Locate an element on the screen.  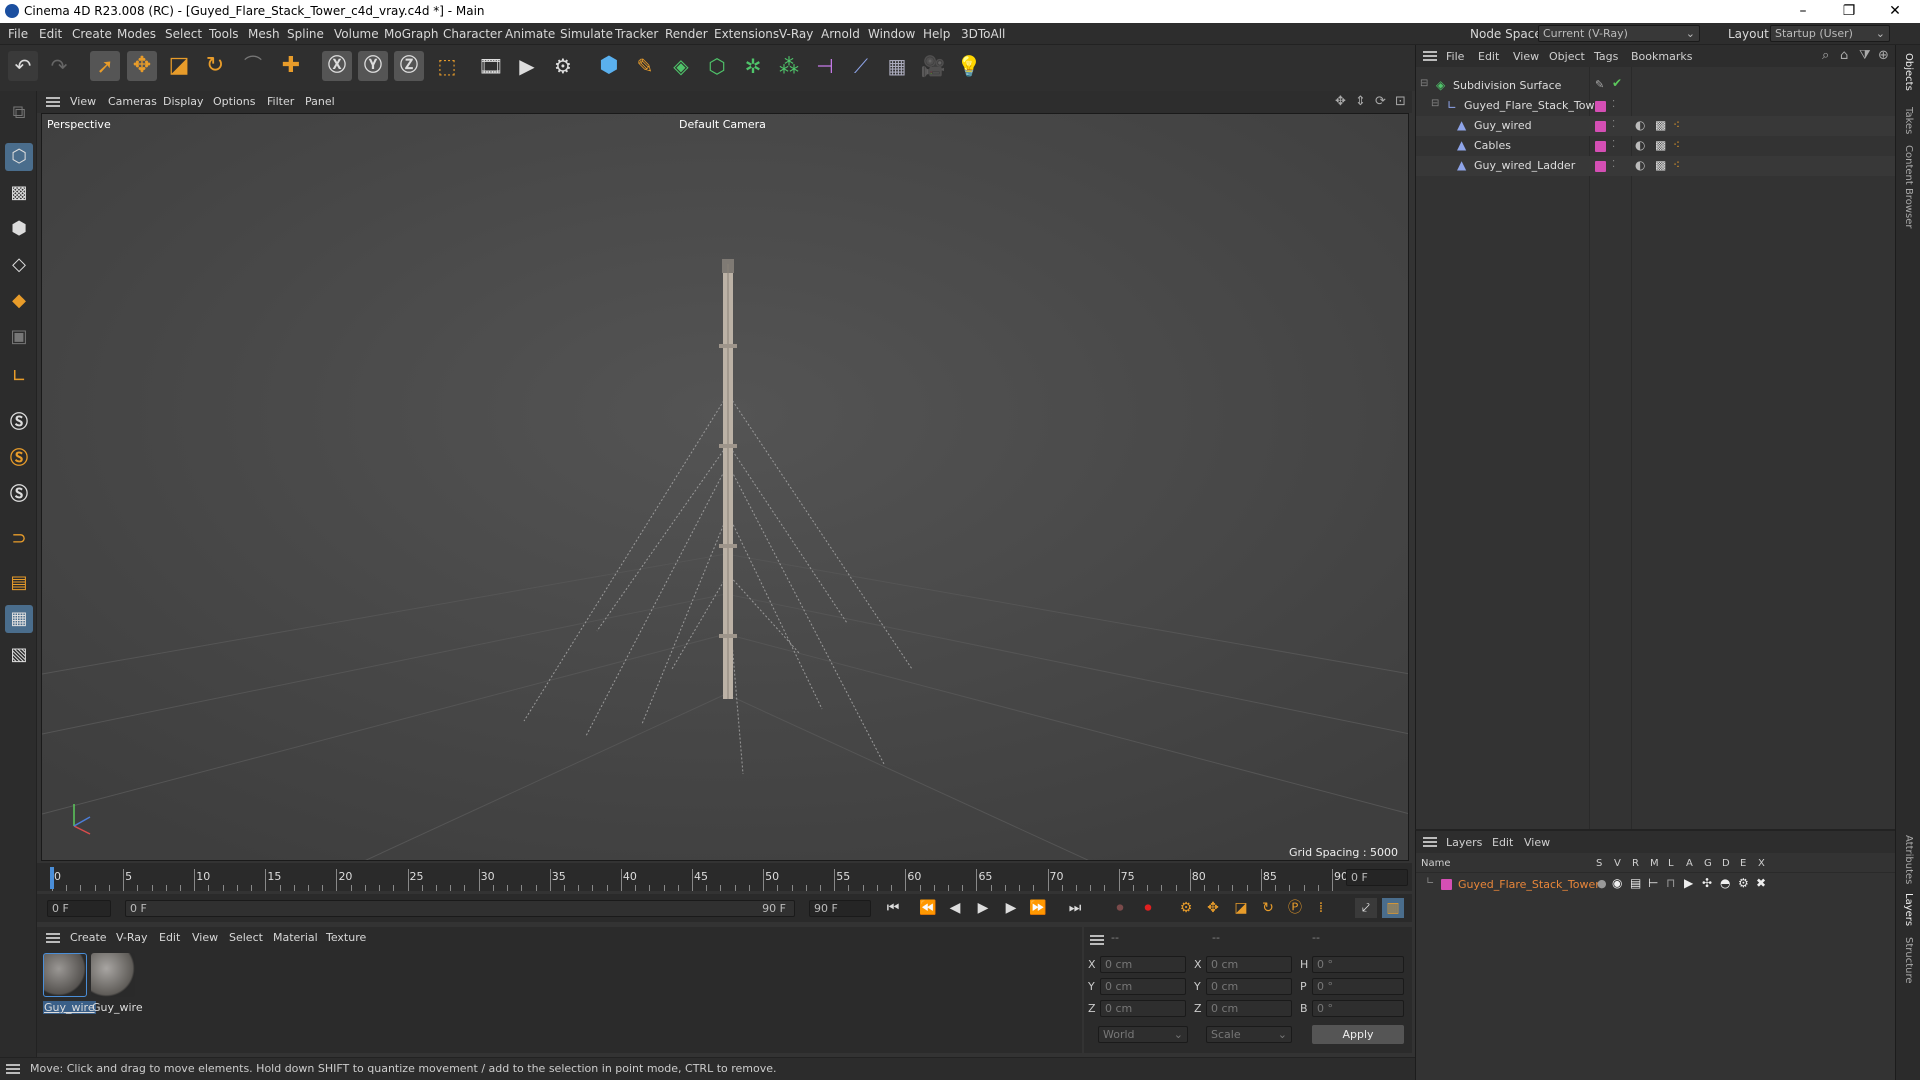
material-menu-material: Material is located at coordinates (295, 937).